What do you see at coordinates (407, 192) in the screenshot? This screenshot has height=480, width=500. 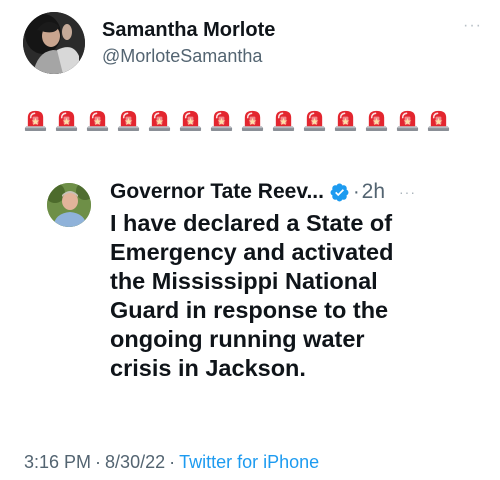 I see `quoted-more-options-icon: ···` at bounding box center [407, 192].